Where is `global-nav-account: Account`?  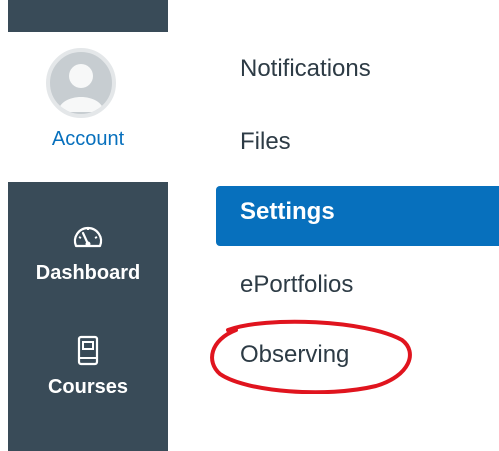
global-nav-account: Account is located at coordinates (88, 107).